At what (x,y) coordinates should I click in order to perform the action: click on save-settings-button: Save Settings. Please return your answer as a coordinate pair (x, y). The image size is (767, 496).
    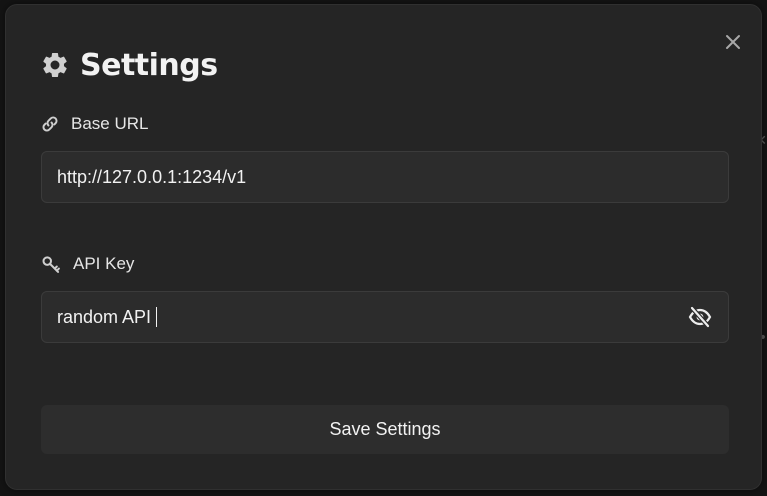
    Looking at the image, I should click on (385, 429).